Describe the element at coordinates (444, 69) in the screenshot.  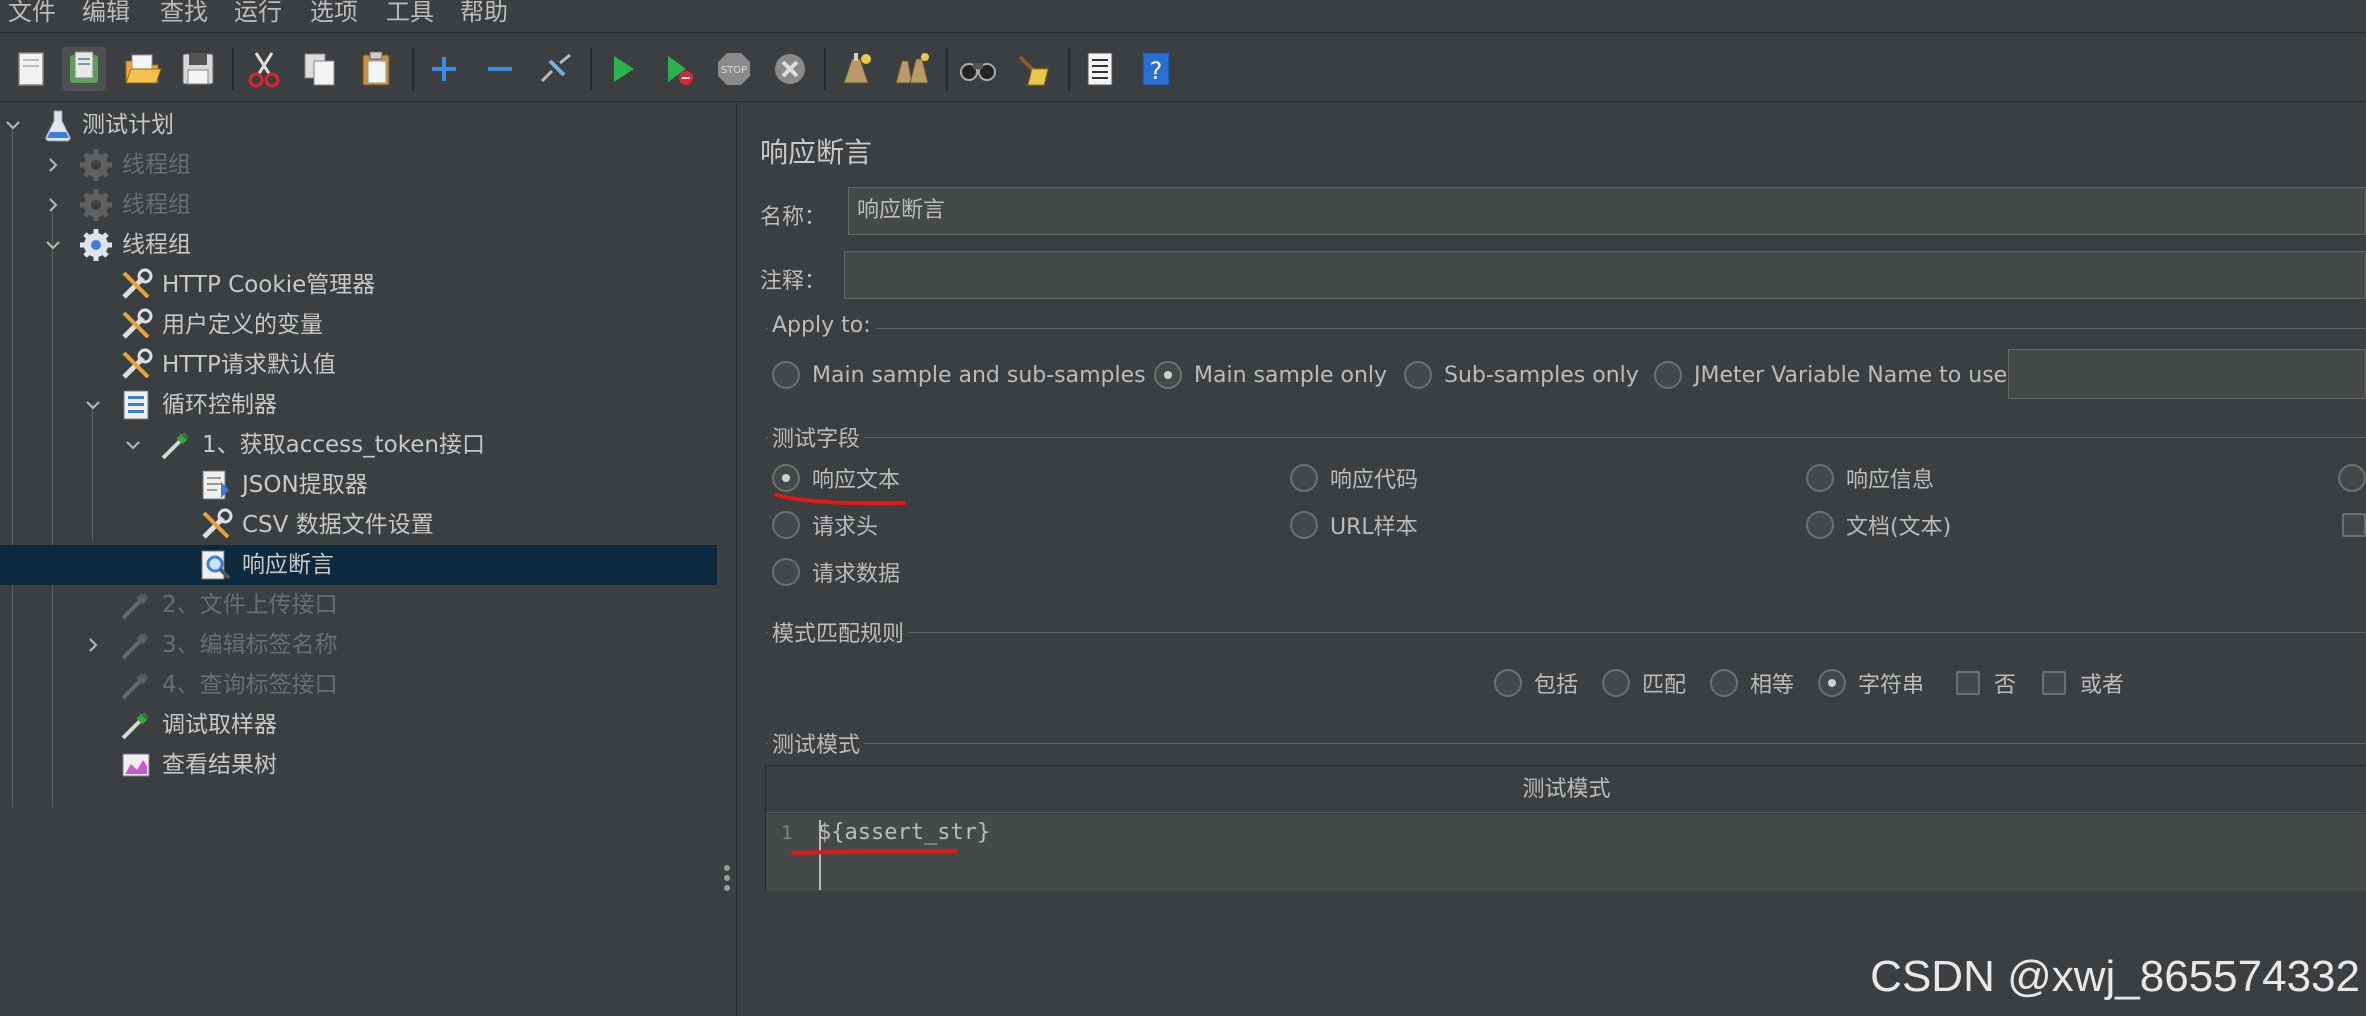
I see `expand-icon` at that location.